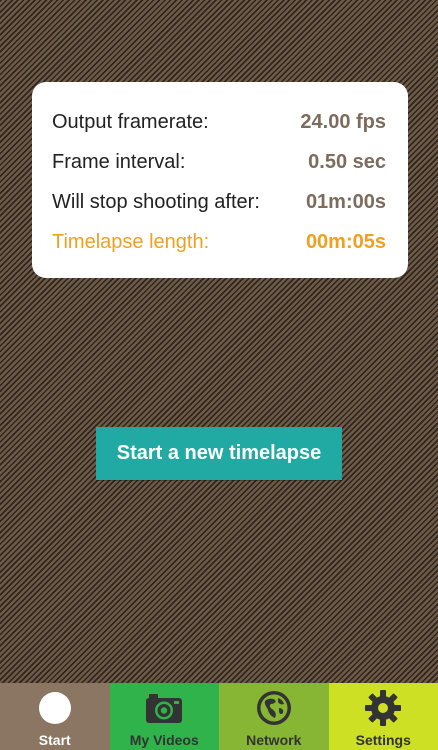  Describe the element at coordinates (347, 161) in the screenshot. I see `interval-value: 0.50 sec` at that location.